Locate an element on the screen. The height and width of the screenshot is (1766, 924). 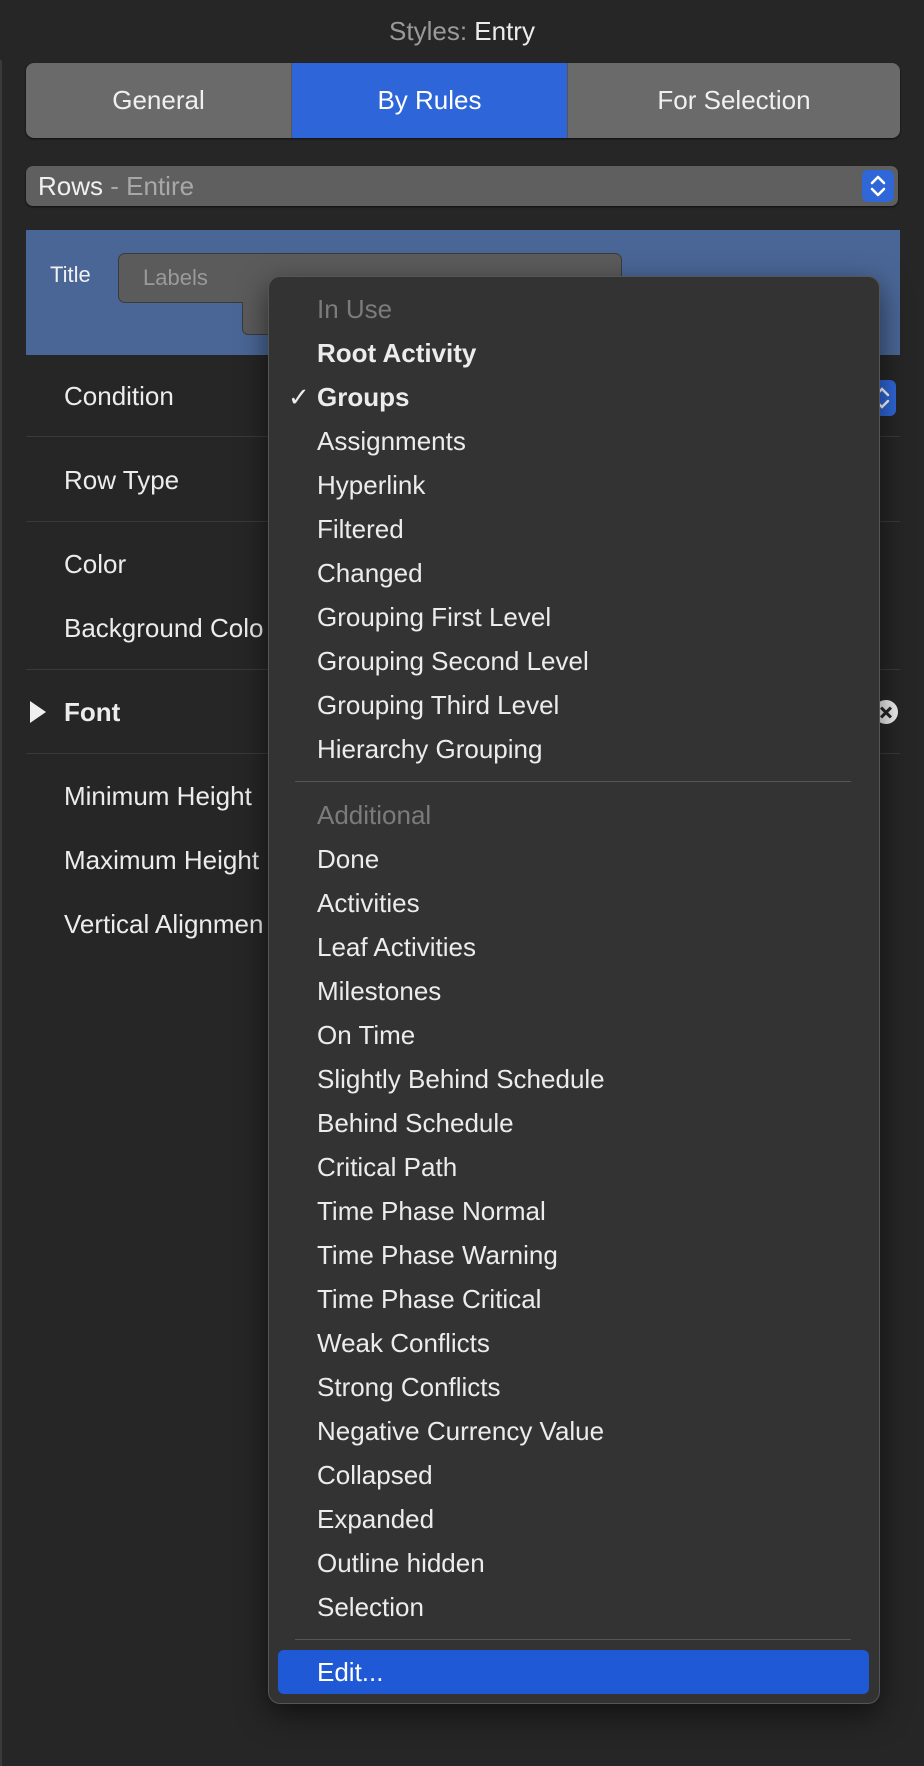
menu-item-filtered: Filtered is located at coordinates (574, 529).